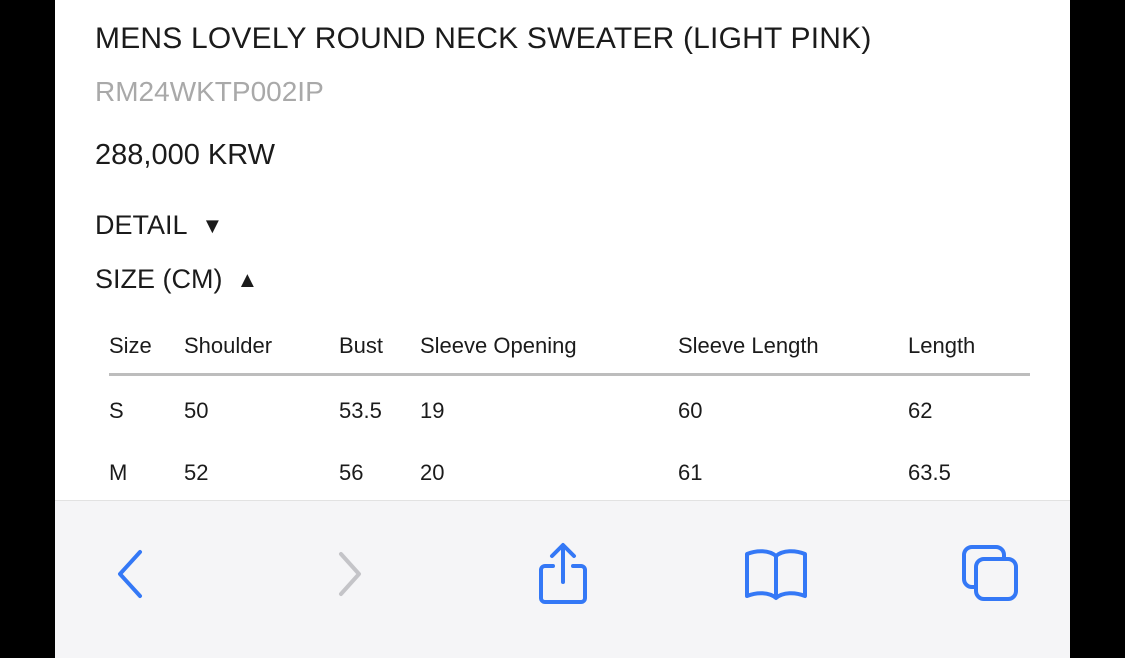  I want to click on product-price: 288,000 KRW, so click(185, 155).